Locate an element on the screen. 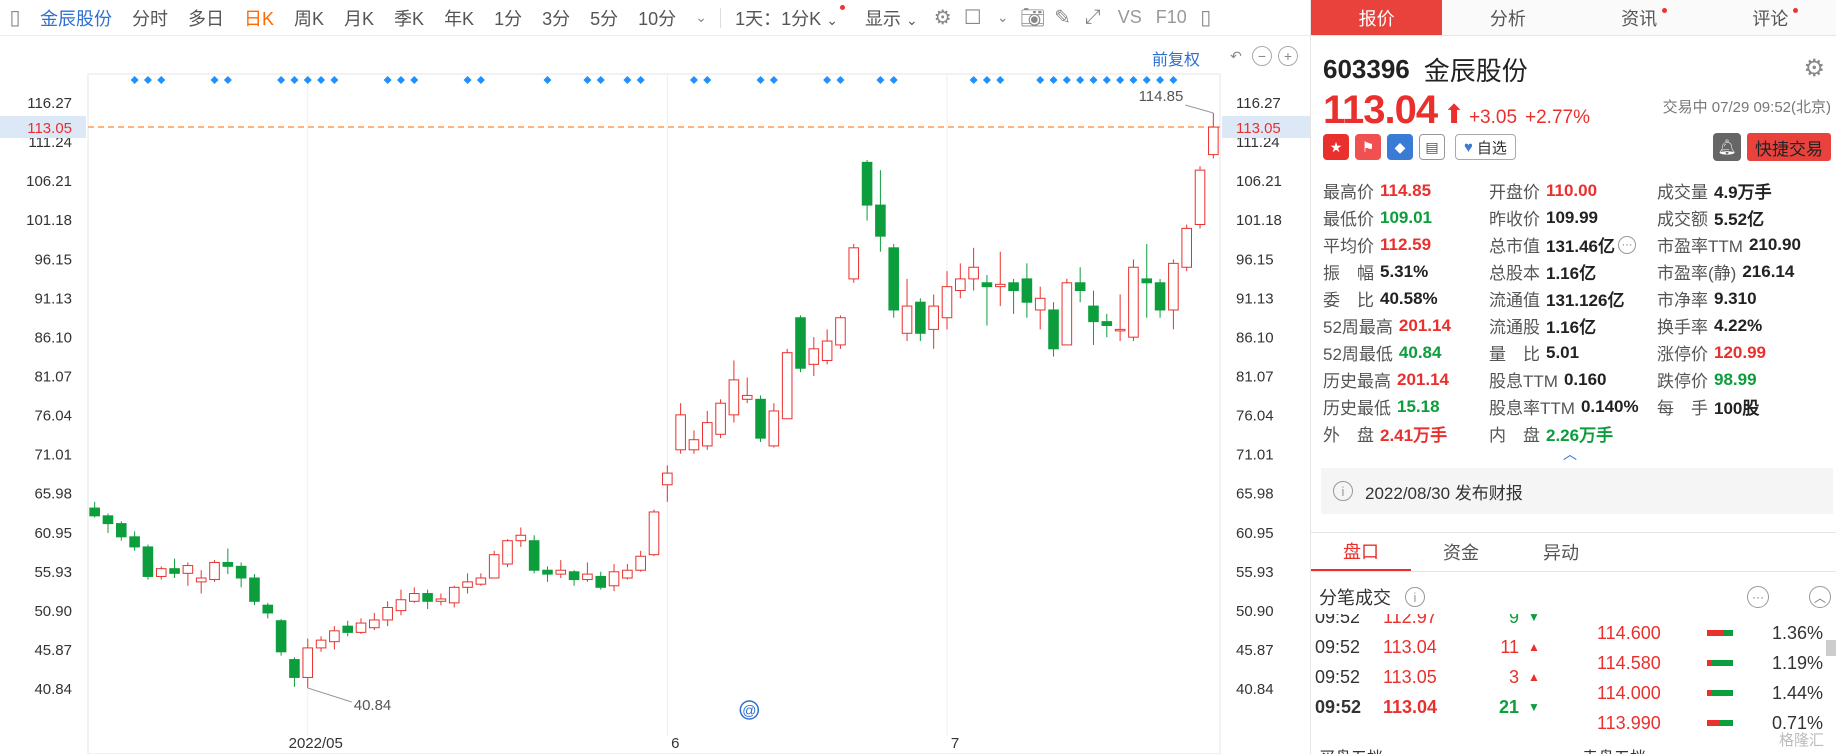 This screenshot has height=754, width=1836. x-tick-label: 6 is located at coordinates (675, 743).